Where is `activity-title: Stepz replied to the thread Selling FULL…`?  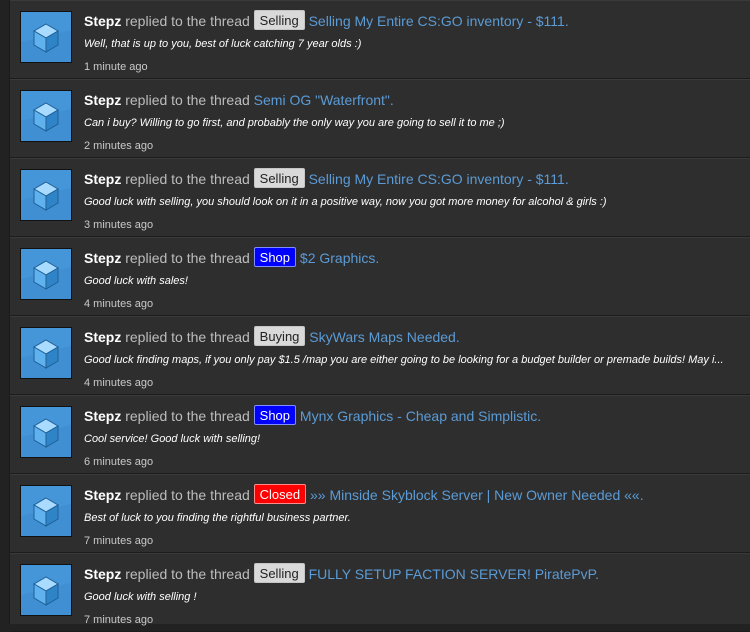
activity-title: Stepz replied to the thread Selling FULL… is located at coordinates (413, 574).